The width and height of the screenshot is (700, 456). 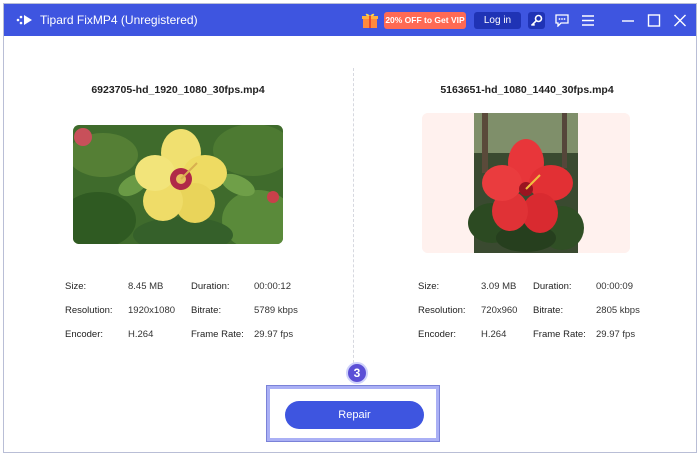 I want to click on right-duration-label: Duration:, so click(x=552, y=286).